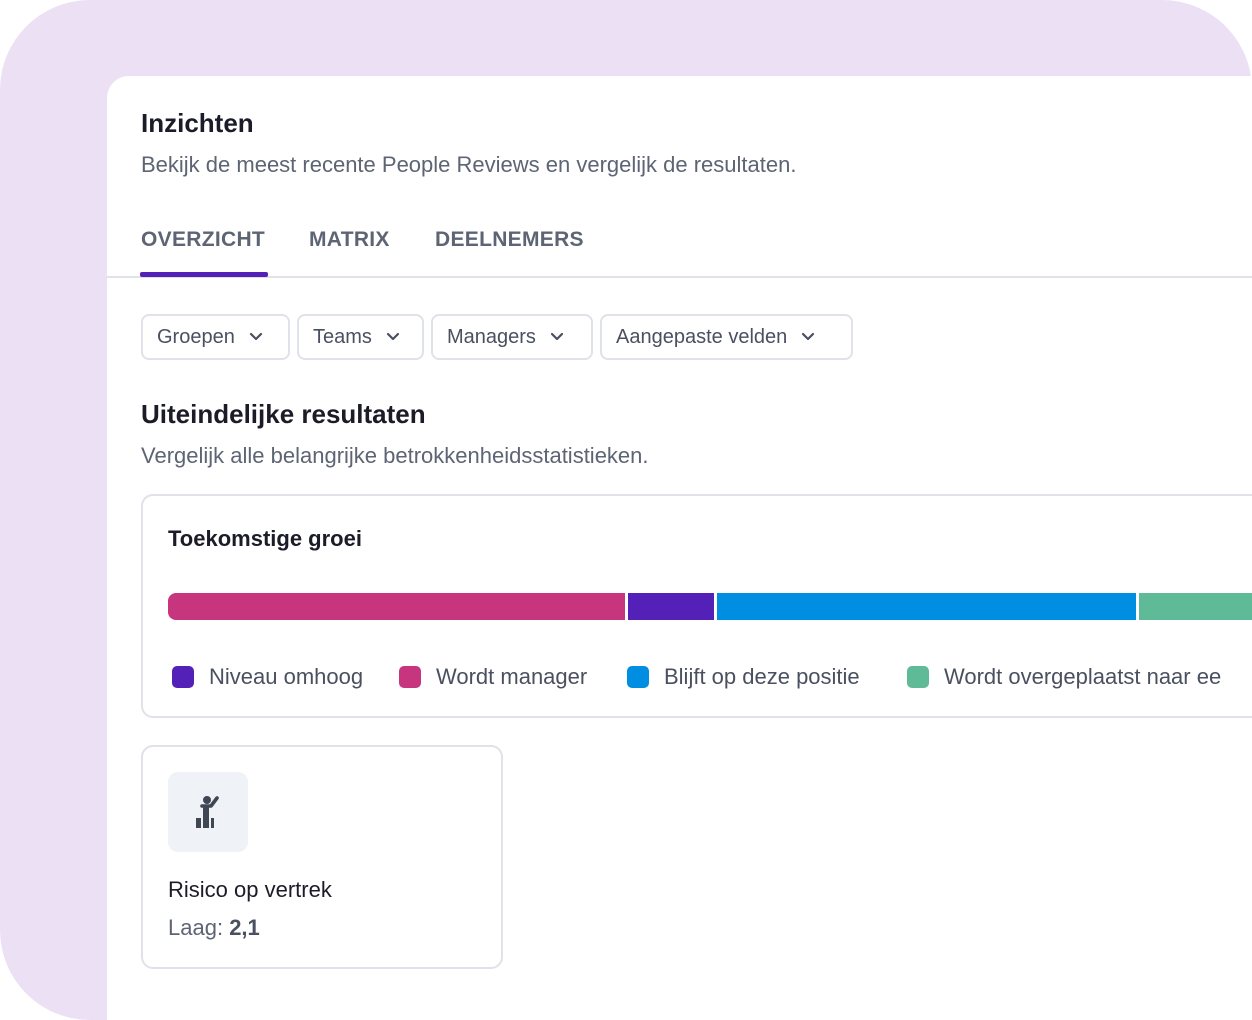 This screenshot has width=1252, height=1020. I want to click on risk-value: 2,1, so click(244, 927).